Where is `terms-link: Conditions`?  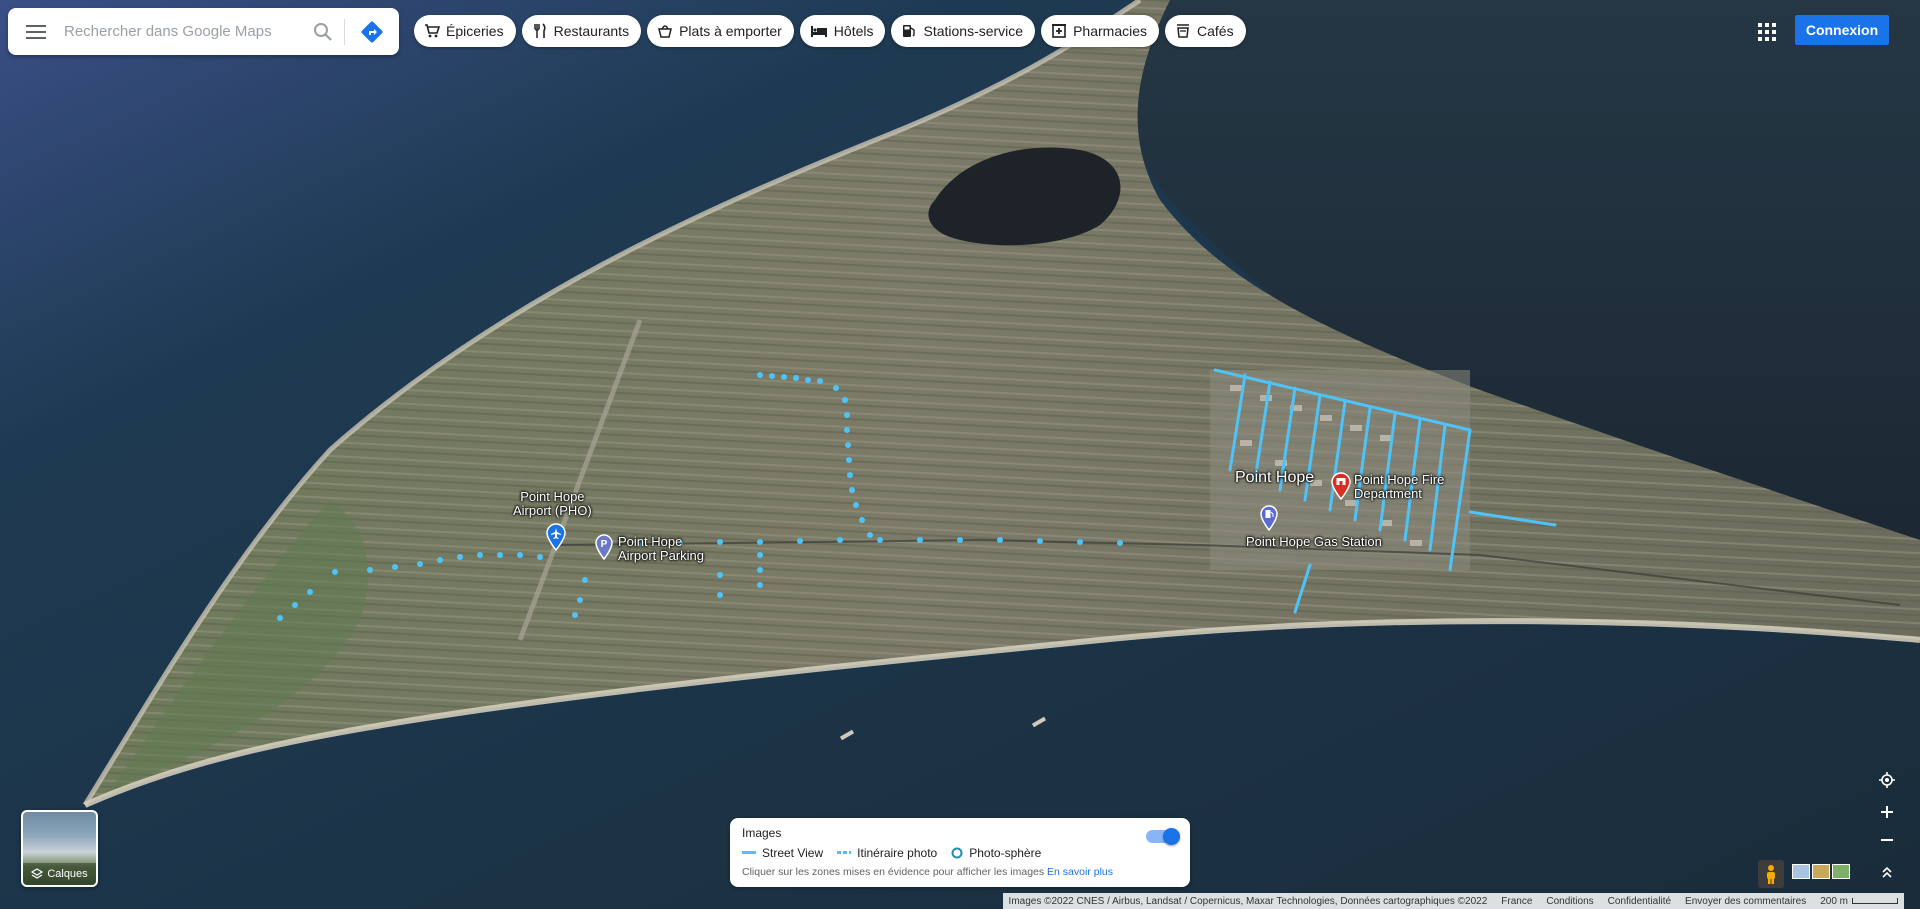 terms-link: Conditions is located at coordinates (1569, 901).